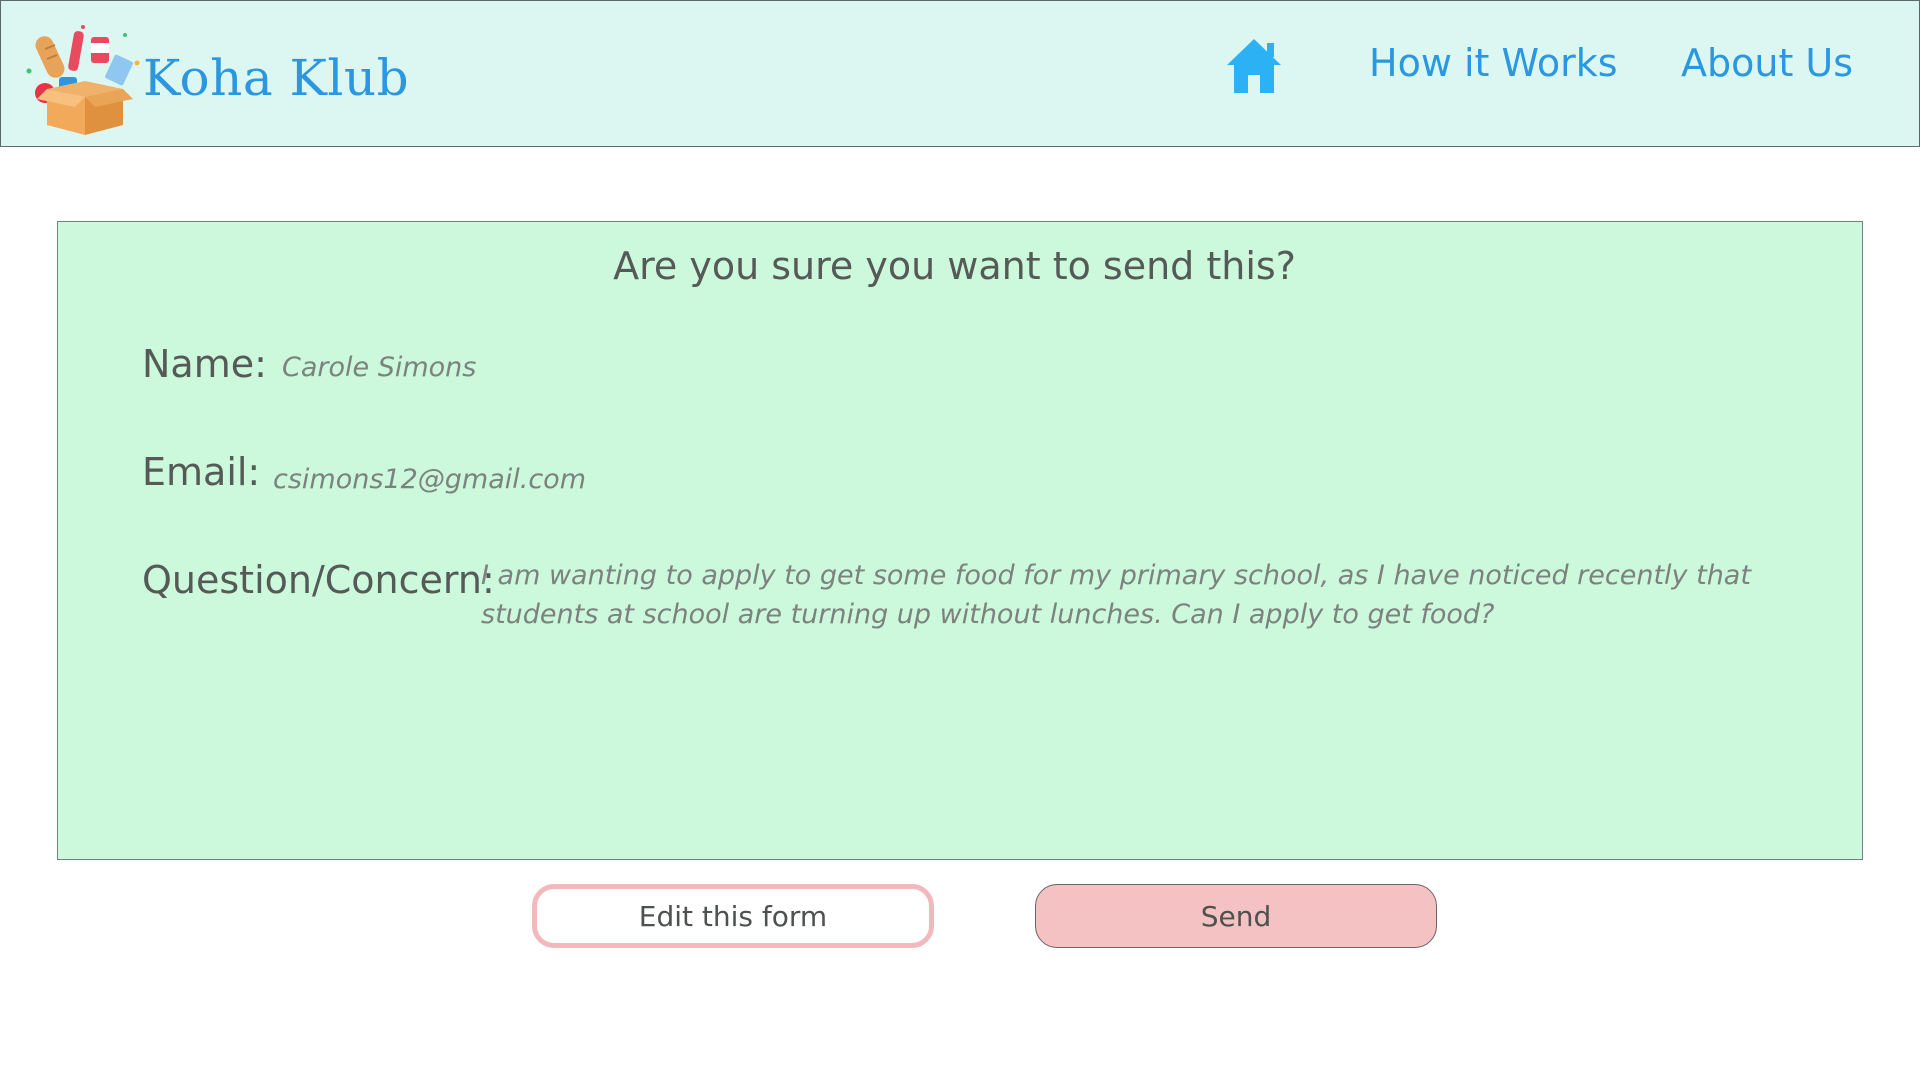 The height and width of the screenshot is (1080, 1920). I want to click on question-label: Question/Concern:, so click(318, 580).